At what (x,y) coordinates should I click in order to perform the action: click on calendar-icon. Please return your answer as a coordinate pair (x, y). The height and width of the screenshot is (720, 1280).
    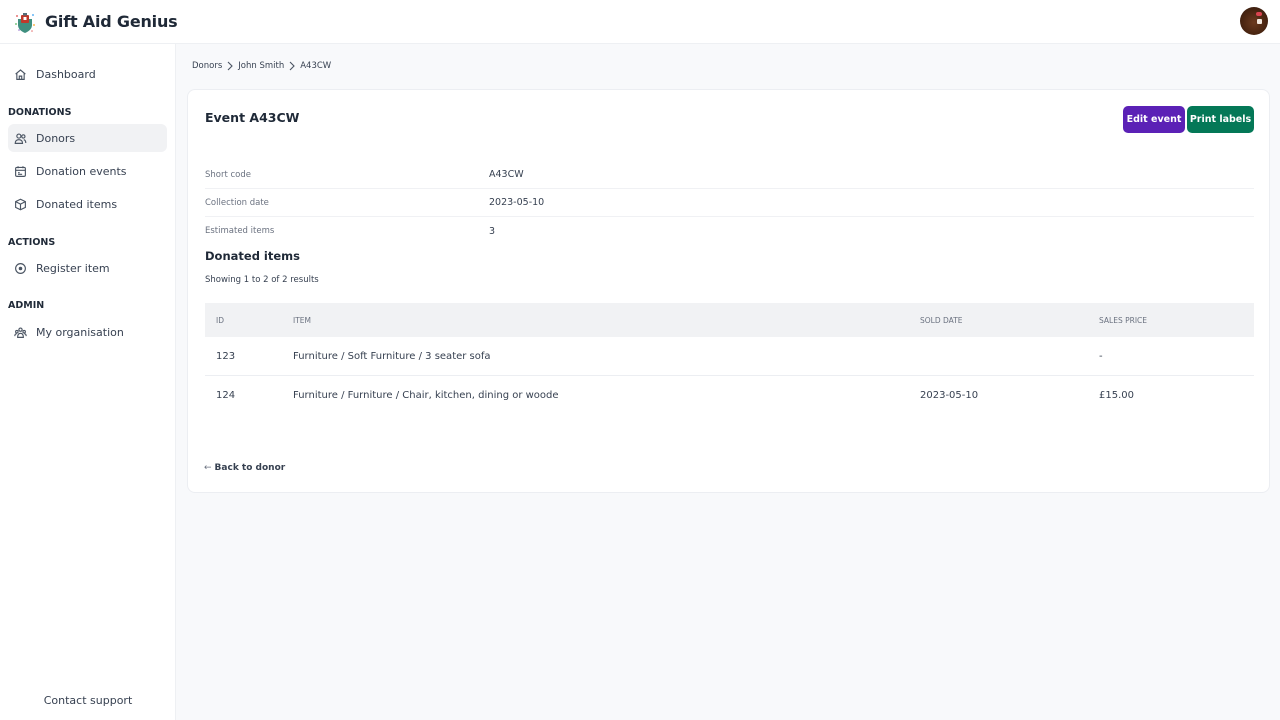
    Looking at the image, I should click on (20, 171).